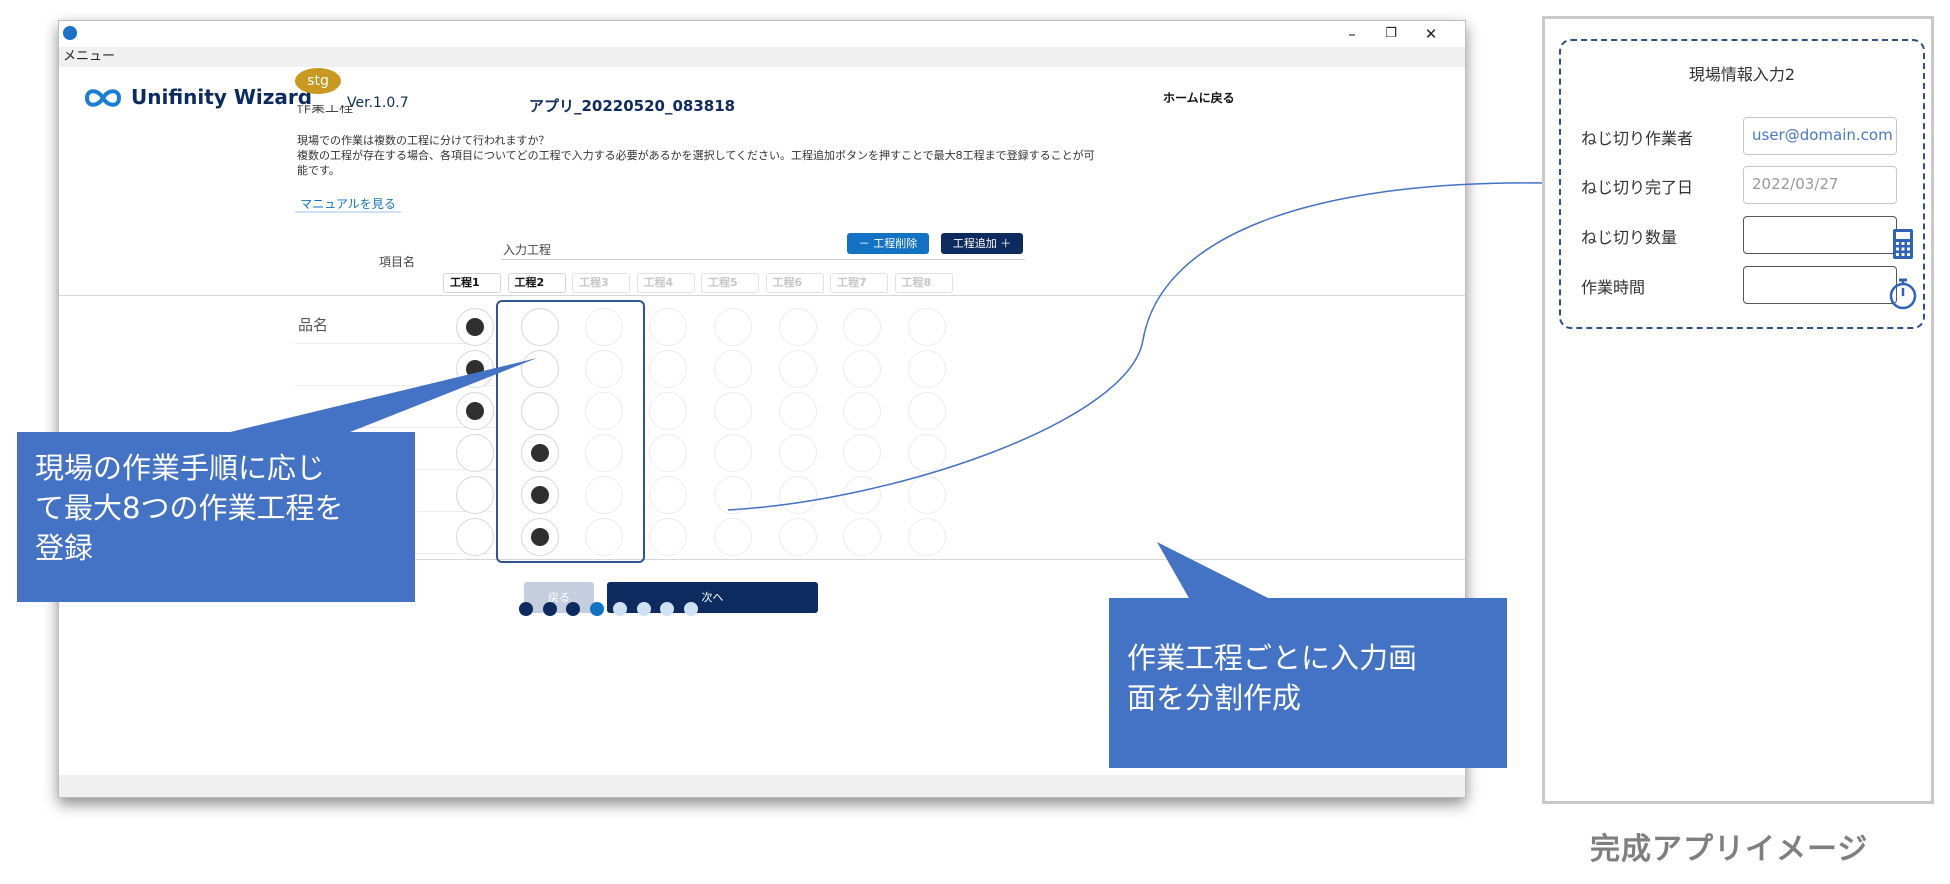 The width and height of the screenshot is (1950, 884). I want to click on left-callout: 現場の作業手順に応じ て最大8つの作業工程を 登録, so click(216, 517).